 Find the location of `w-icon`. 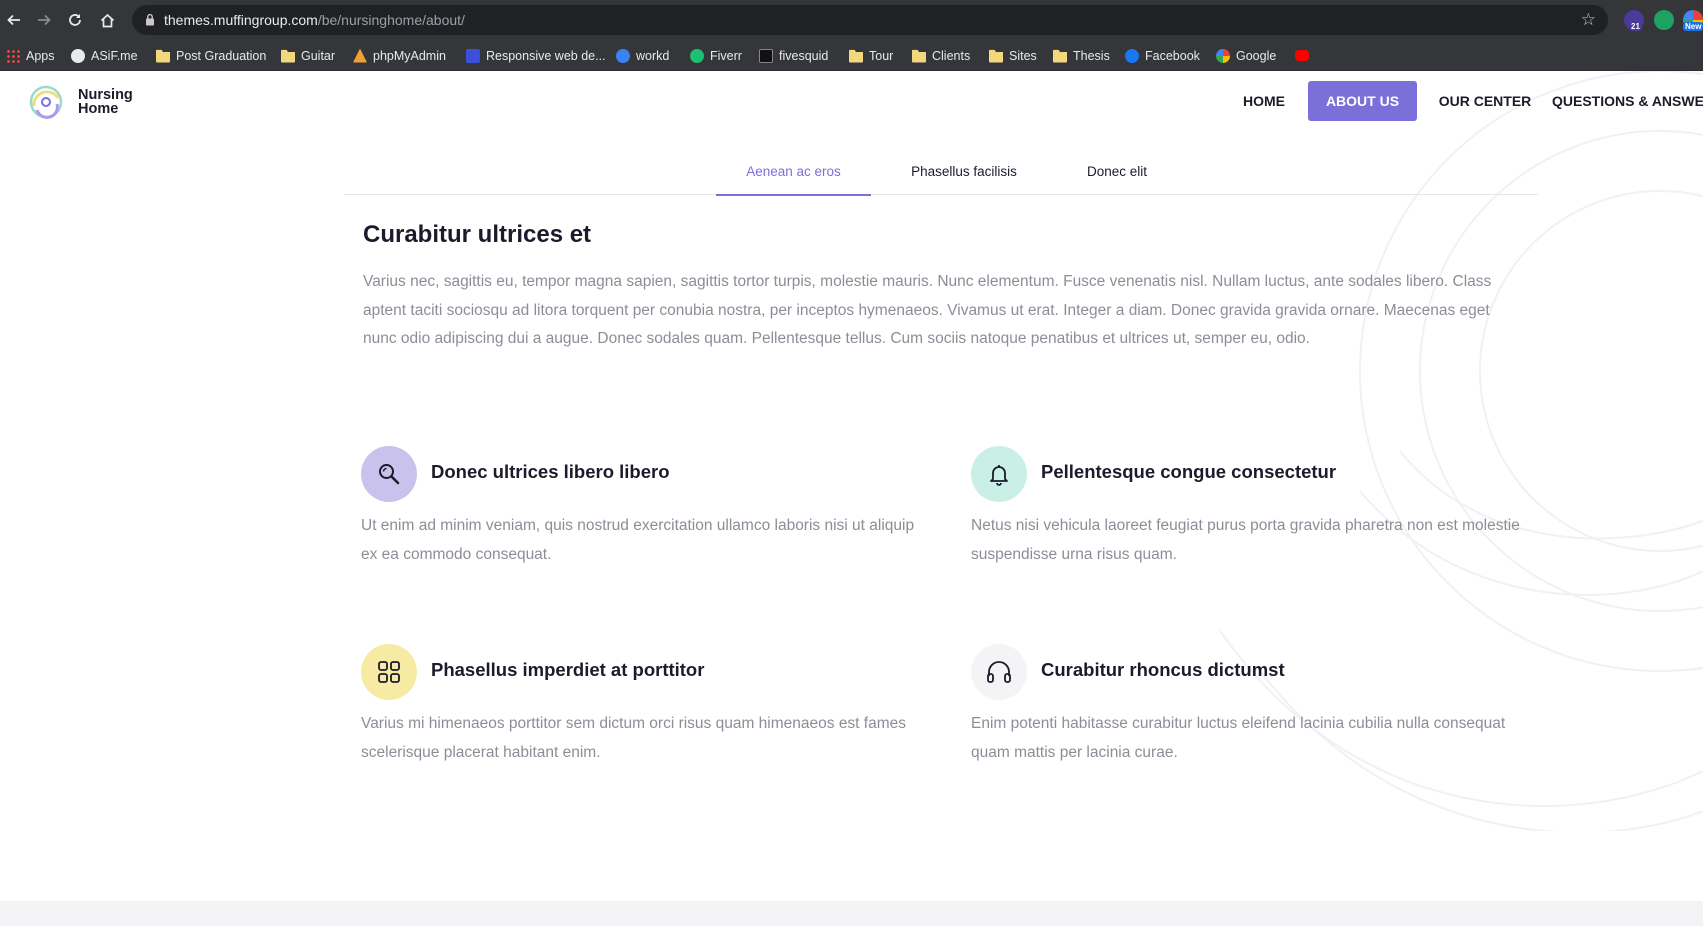

w-icon is located at coordinates (473, 55).